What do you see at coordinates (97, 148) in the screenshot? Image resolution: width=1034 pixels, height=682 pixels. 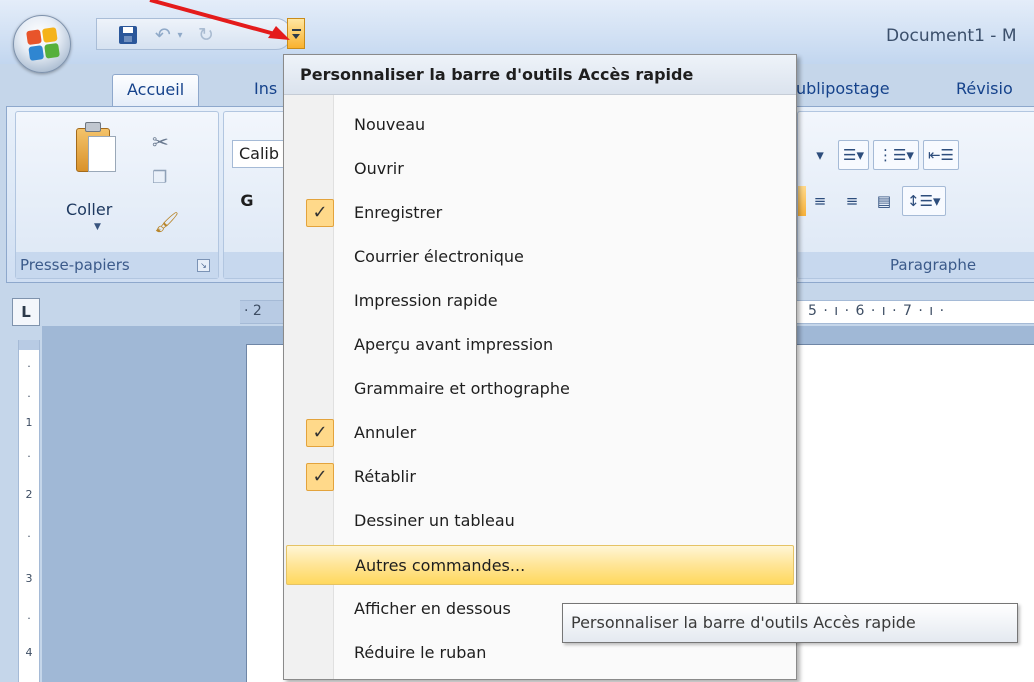 I see `paste-icon` at bounding box center [97, 148].